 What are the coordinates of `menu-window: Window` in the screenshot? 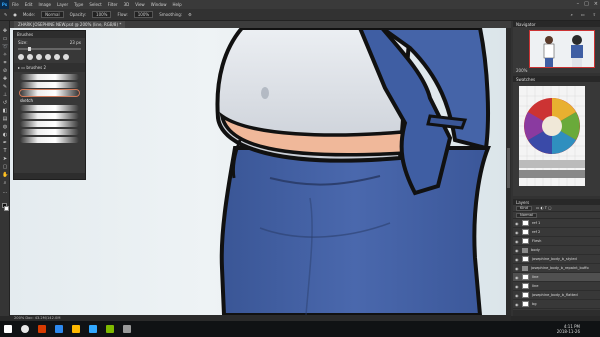 It's located at (159, 4).